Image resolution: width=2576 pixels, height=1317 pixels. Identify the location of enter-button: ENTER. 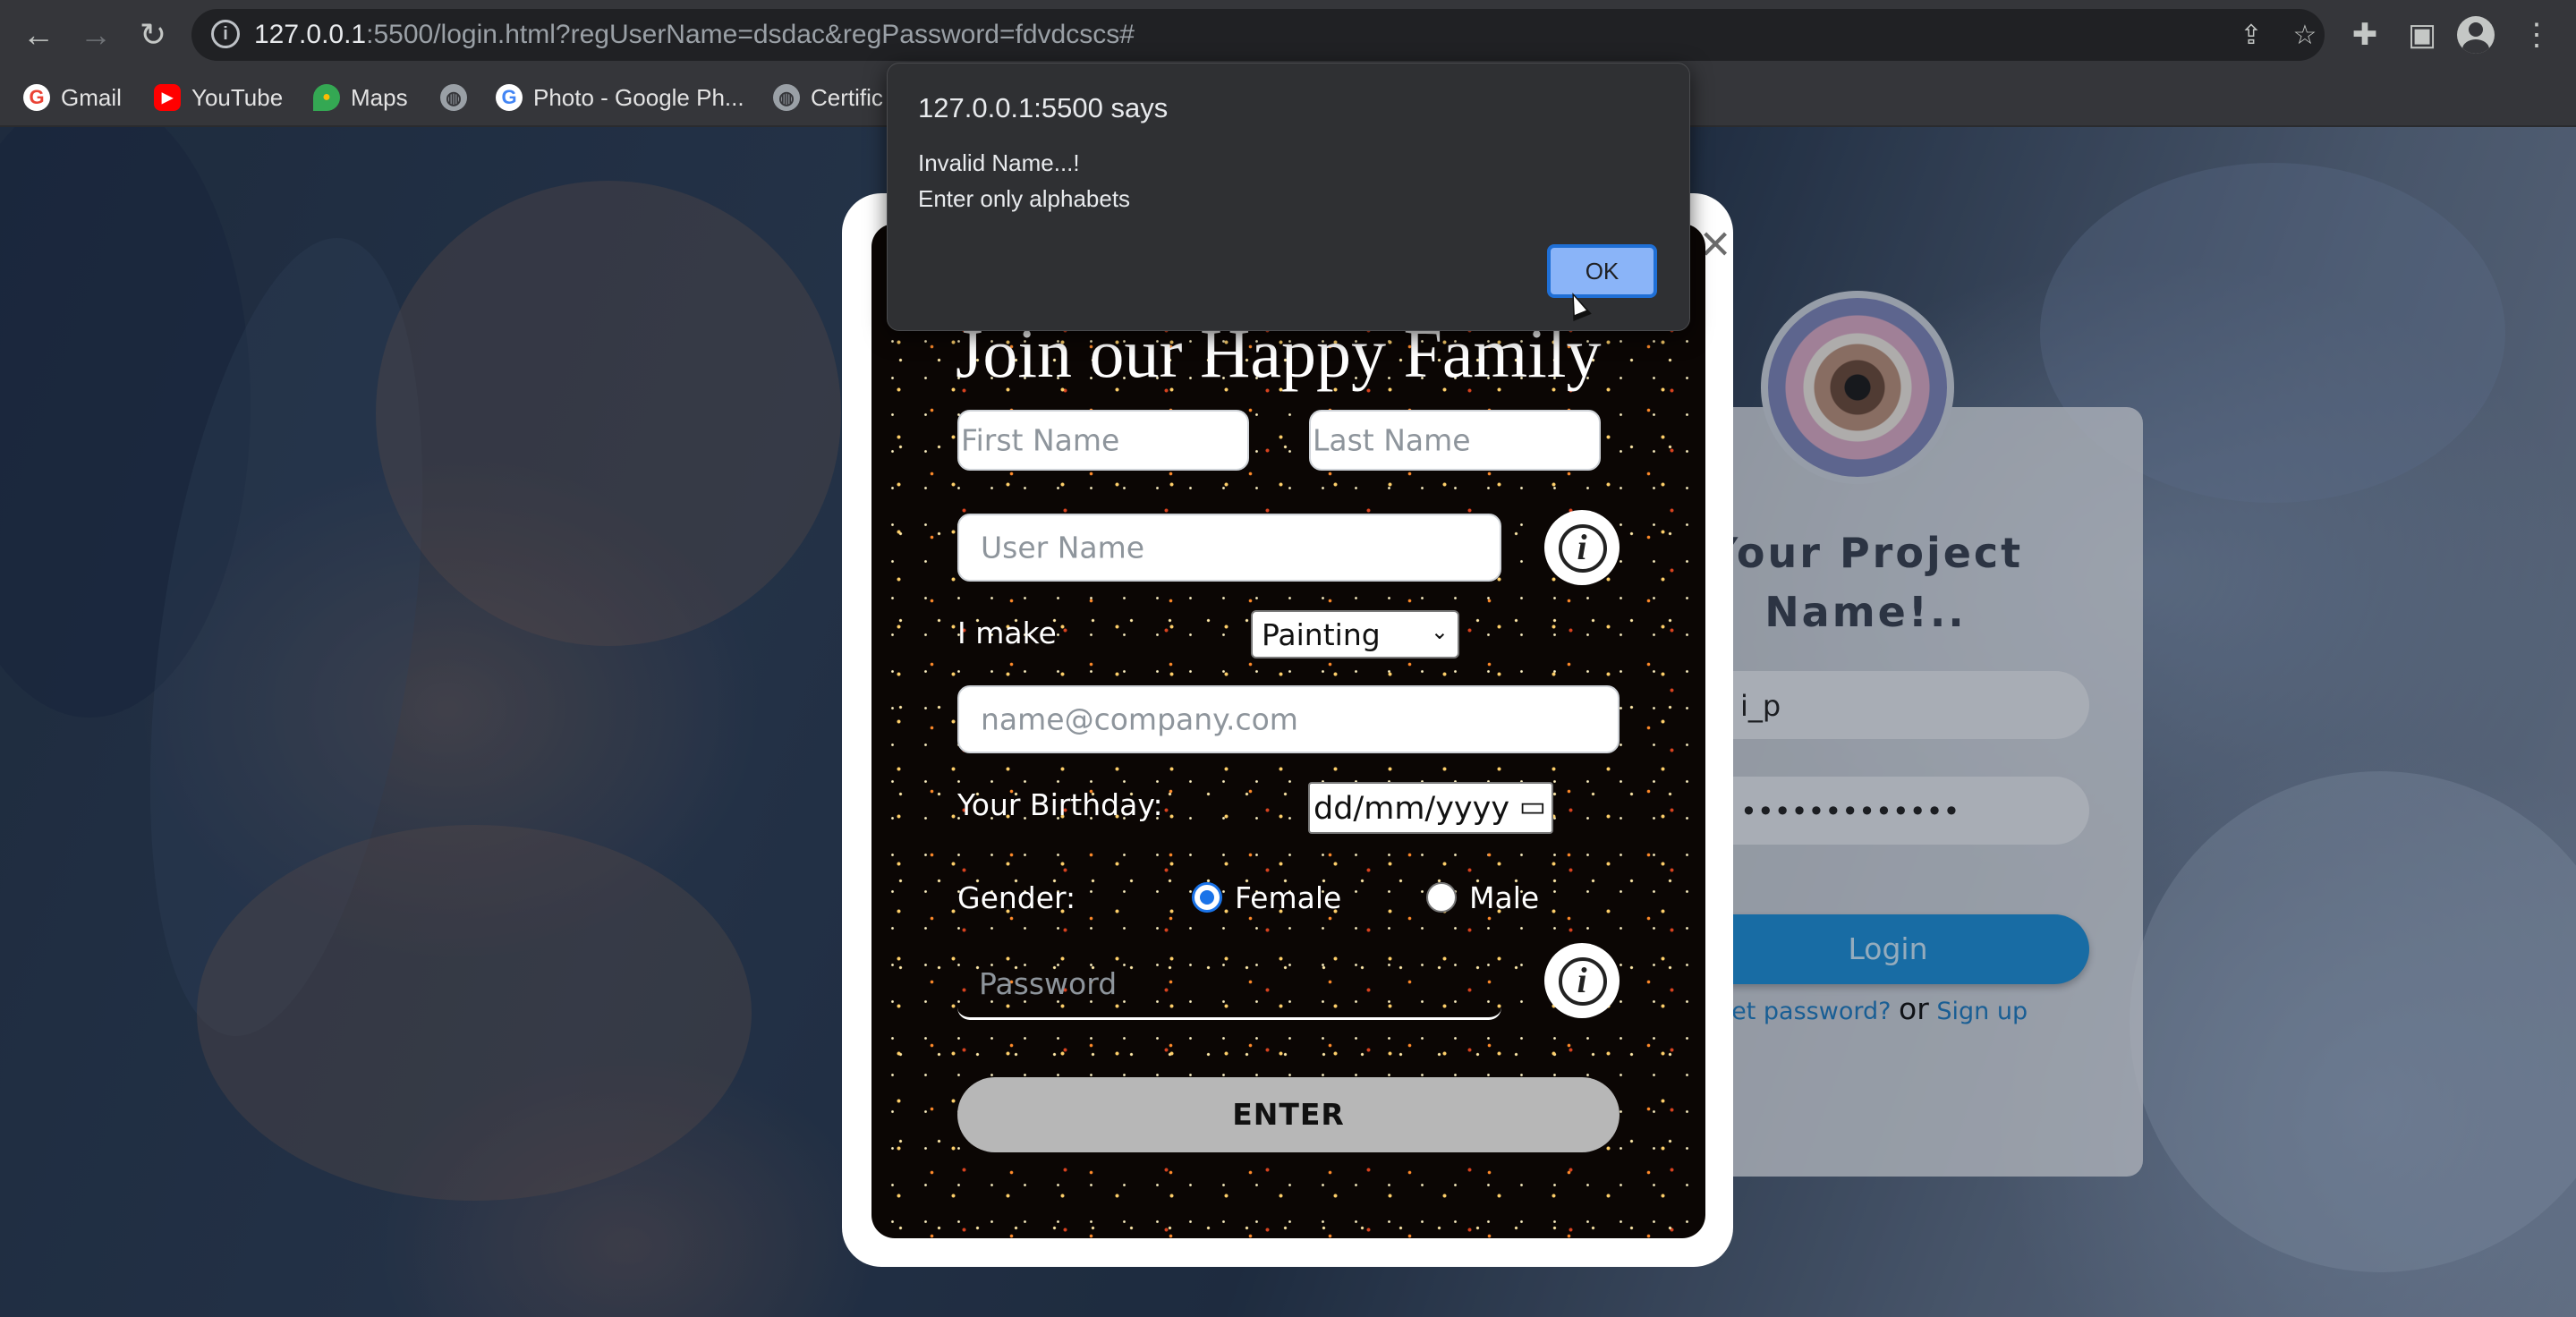
(1288, 1114).